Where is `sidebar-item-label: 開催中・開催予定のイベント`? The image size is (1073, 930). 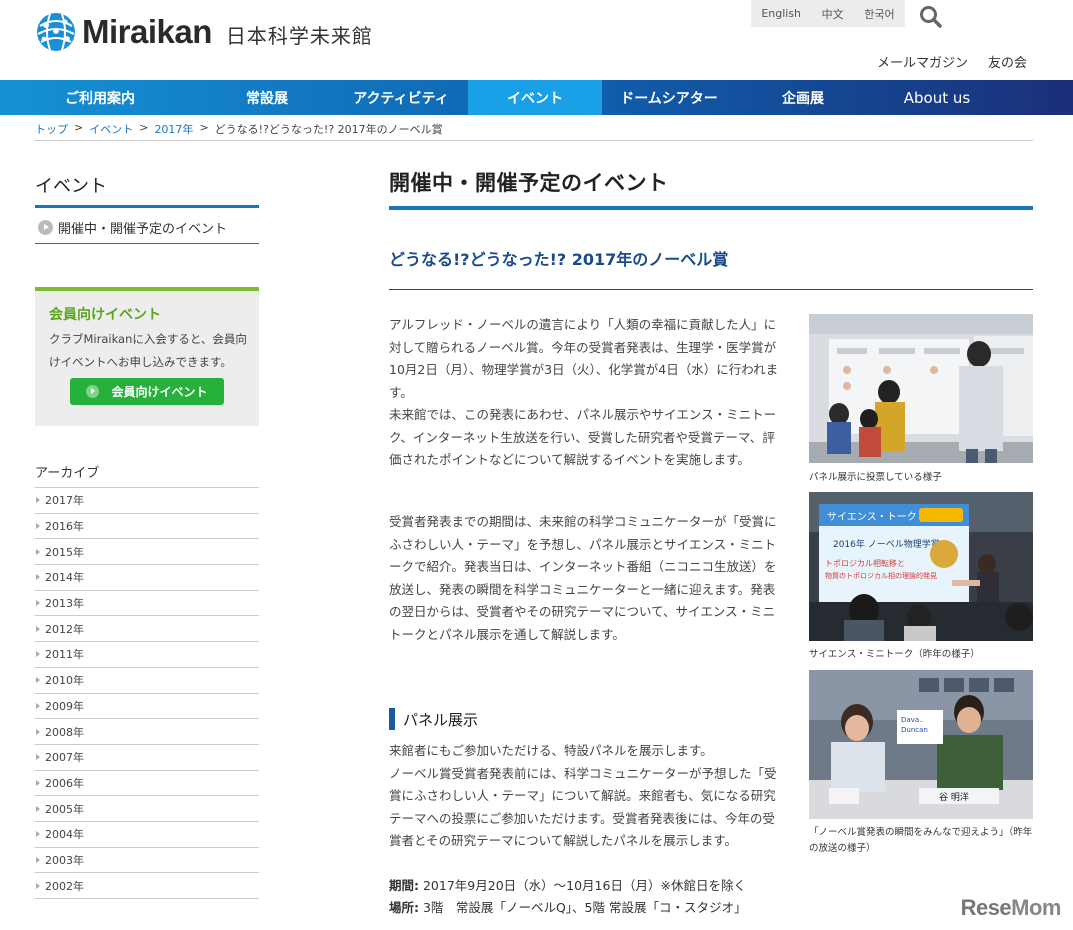
sidebar-item-label: 開催中・開催予定のイベント is located at coordinates (143, 229).